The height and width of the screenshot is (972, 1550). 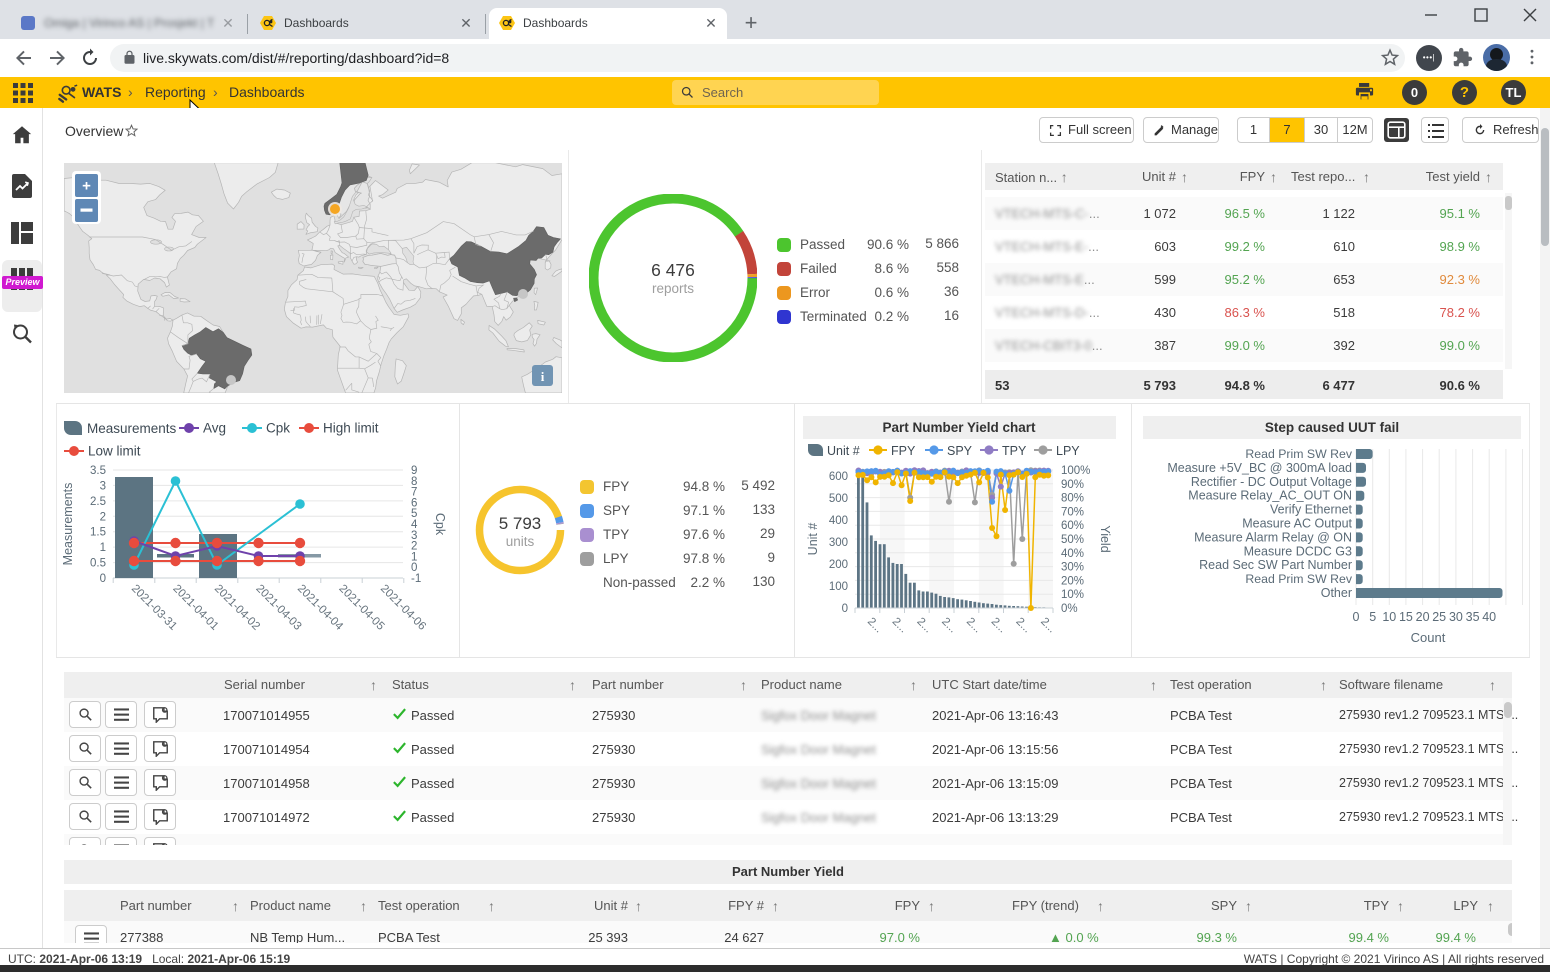 What do you see at coordinates (1473, 617) in the screenshot?
I see `svg-text: 35` at bounding box center [1473, 617].